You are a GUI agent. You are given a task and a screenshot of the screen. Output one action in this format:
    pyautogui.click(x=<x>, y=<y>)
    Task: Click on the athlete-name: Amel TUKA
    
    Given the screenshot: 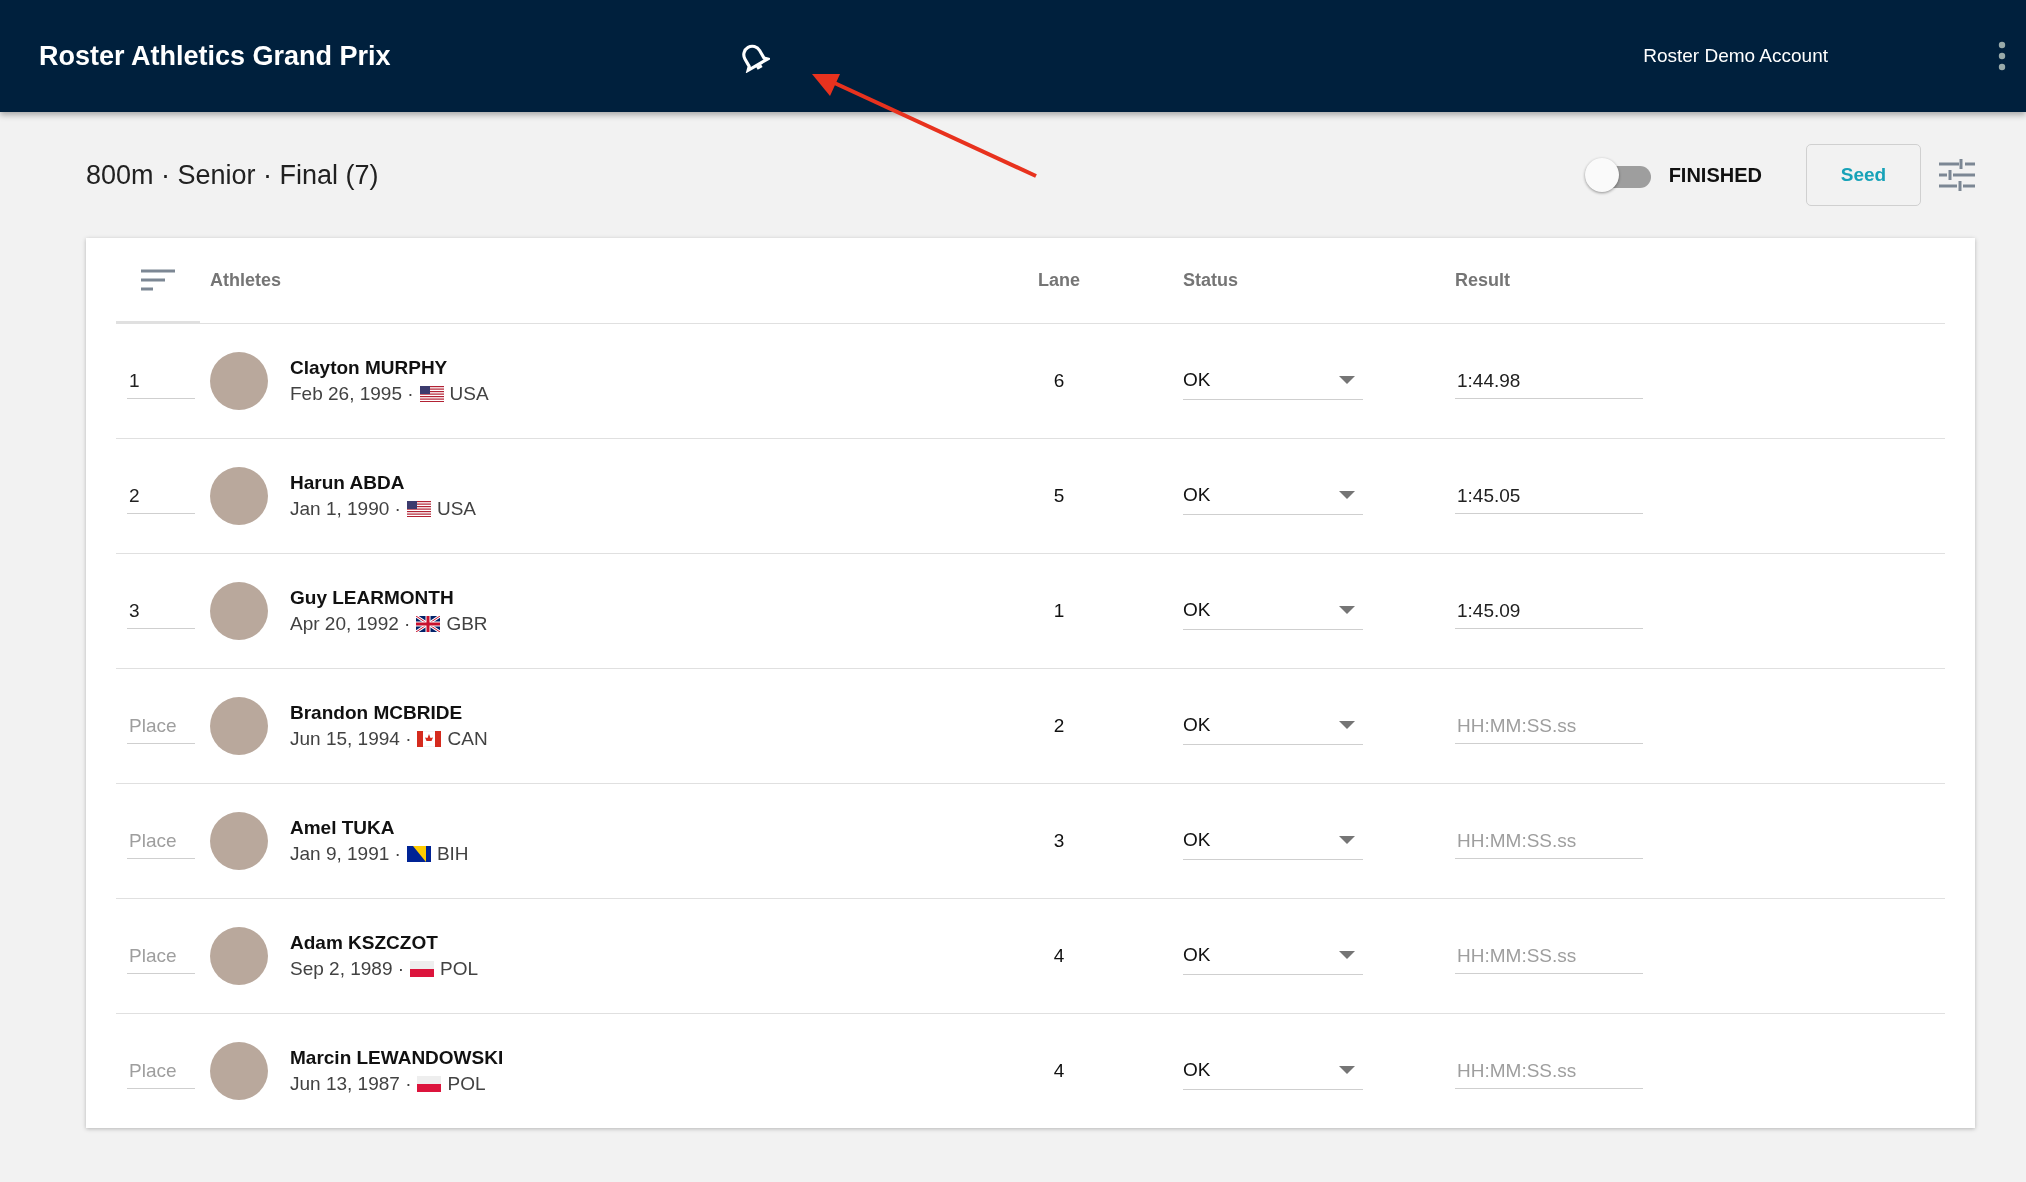 What is the action you would take?
    pyautogui.click(x=343, y=828)
    